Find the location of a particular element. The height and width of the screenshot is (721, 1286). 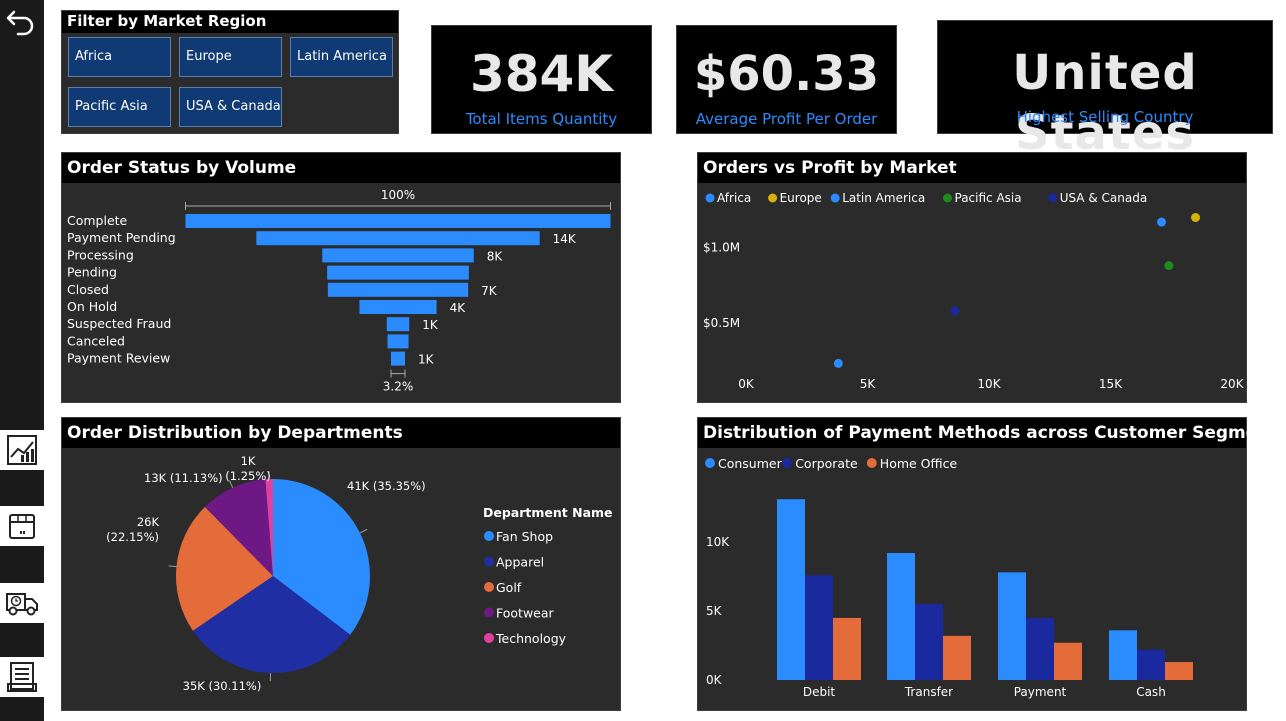

funnel-category-label: On Hold is located at coordinates (92, 306).